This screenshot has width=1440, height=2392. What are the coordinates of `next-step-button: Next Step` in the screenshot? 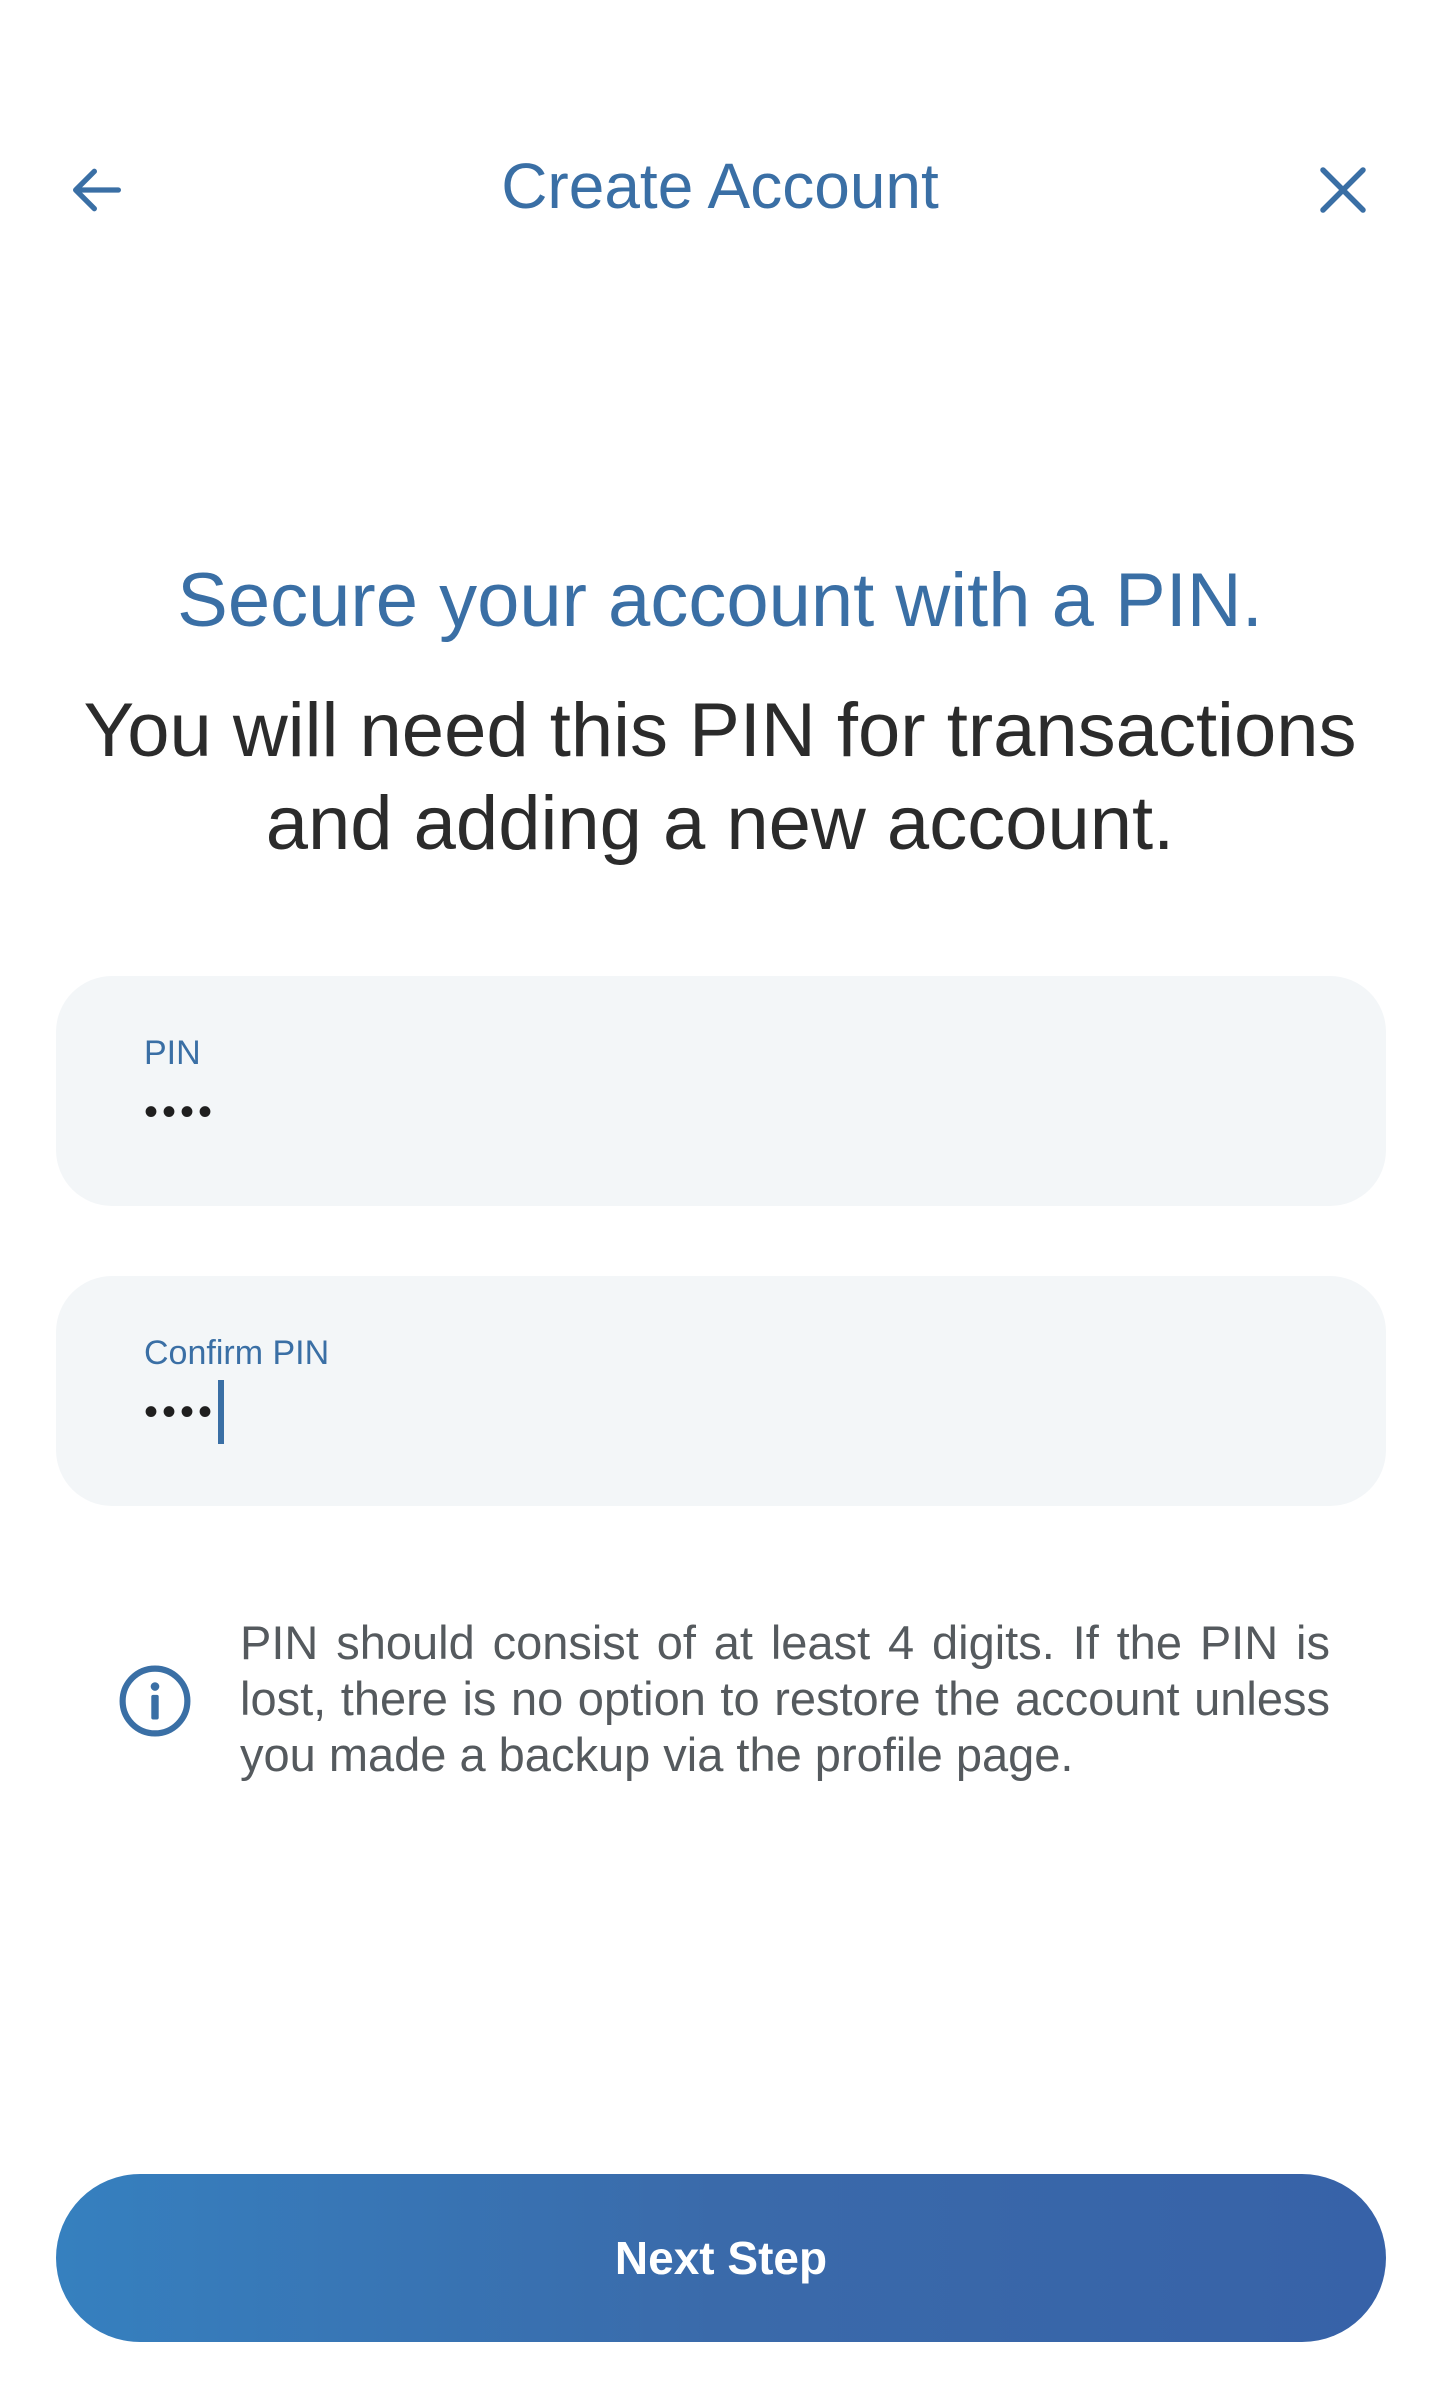 It's located at (721, 2258).